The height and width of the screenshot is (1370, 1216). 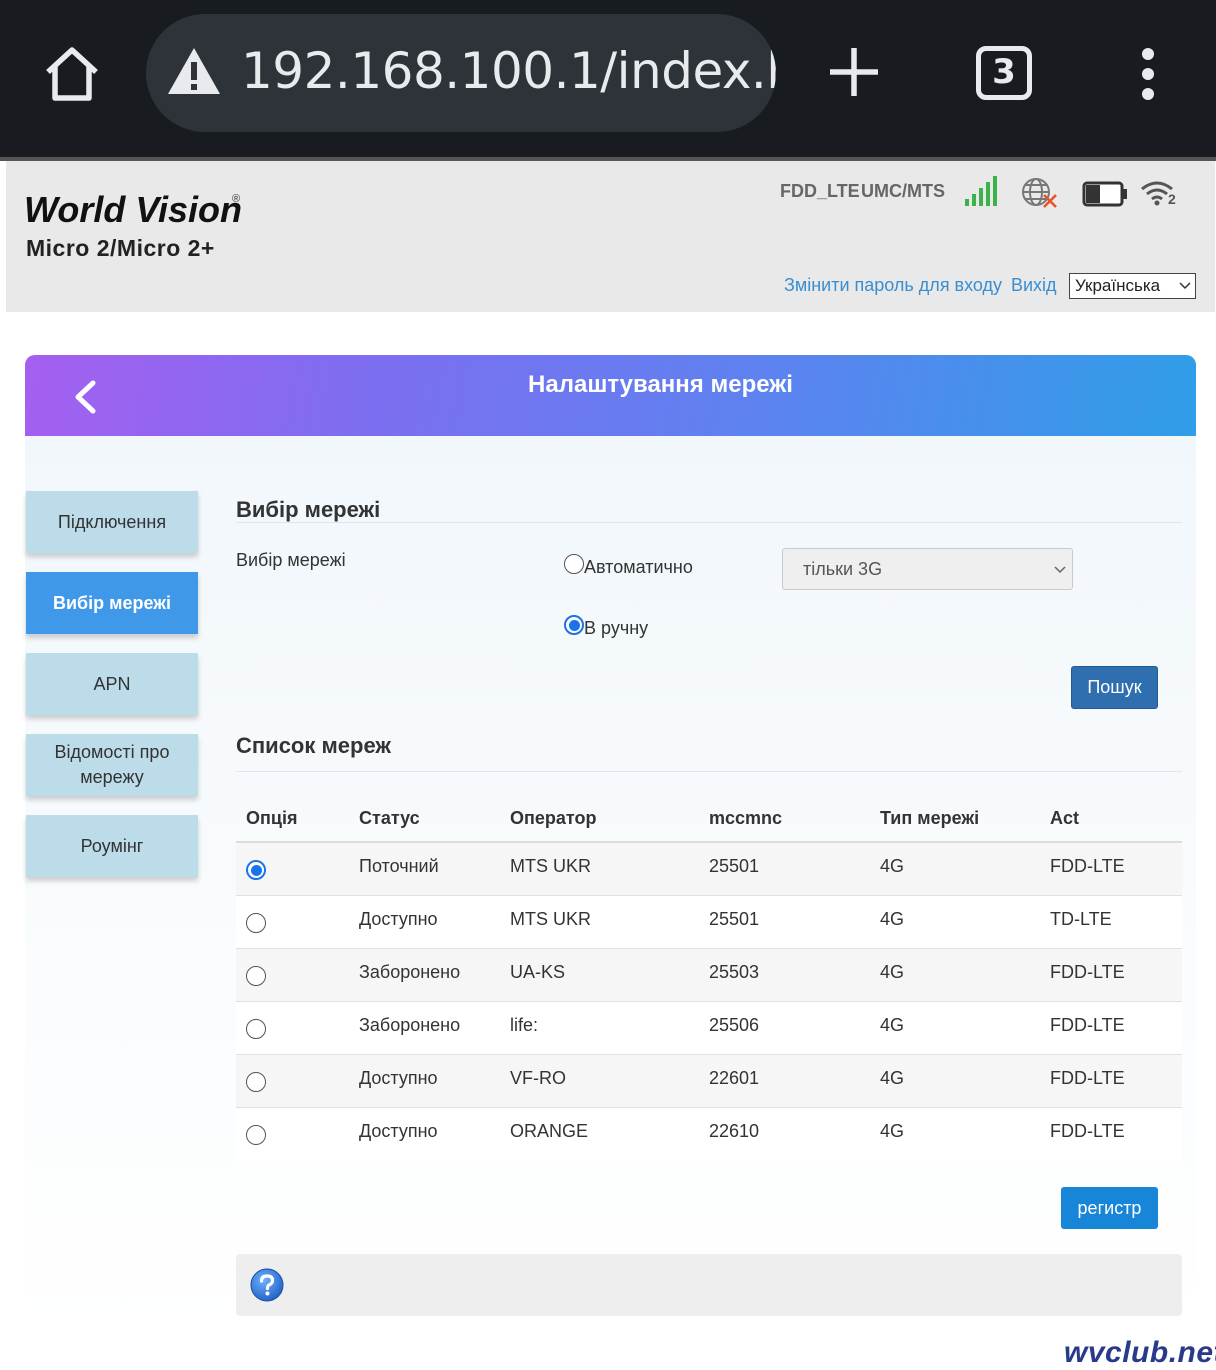 I want to click on help-icon, so click(x=267, y=1285).